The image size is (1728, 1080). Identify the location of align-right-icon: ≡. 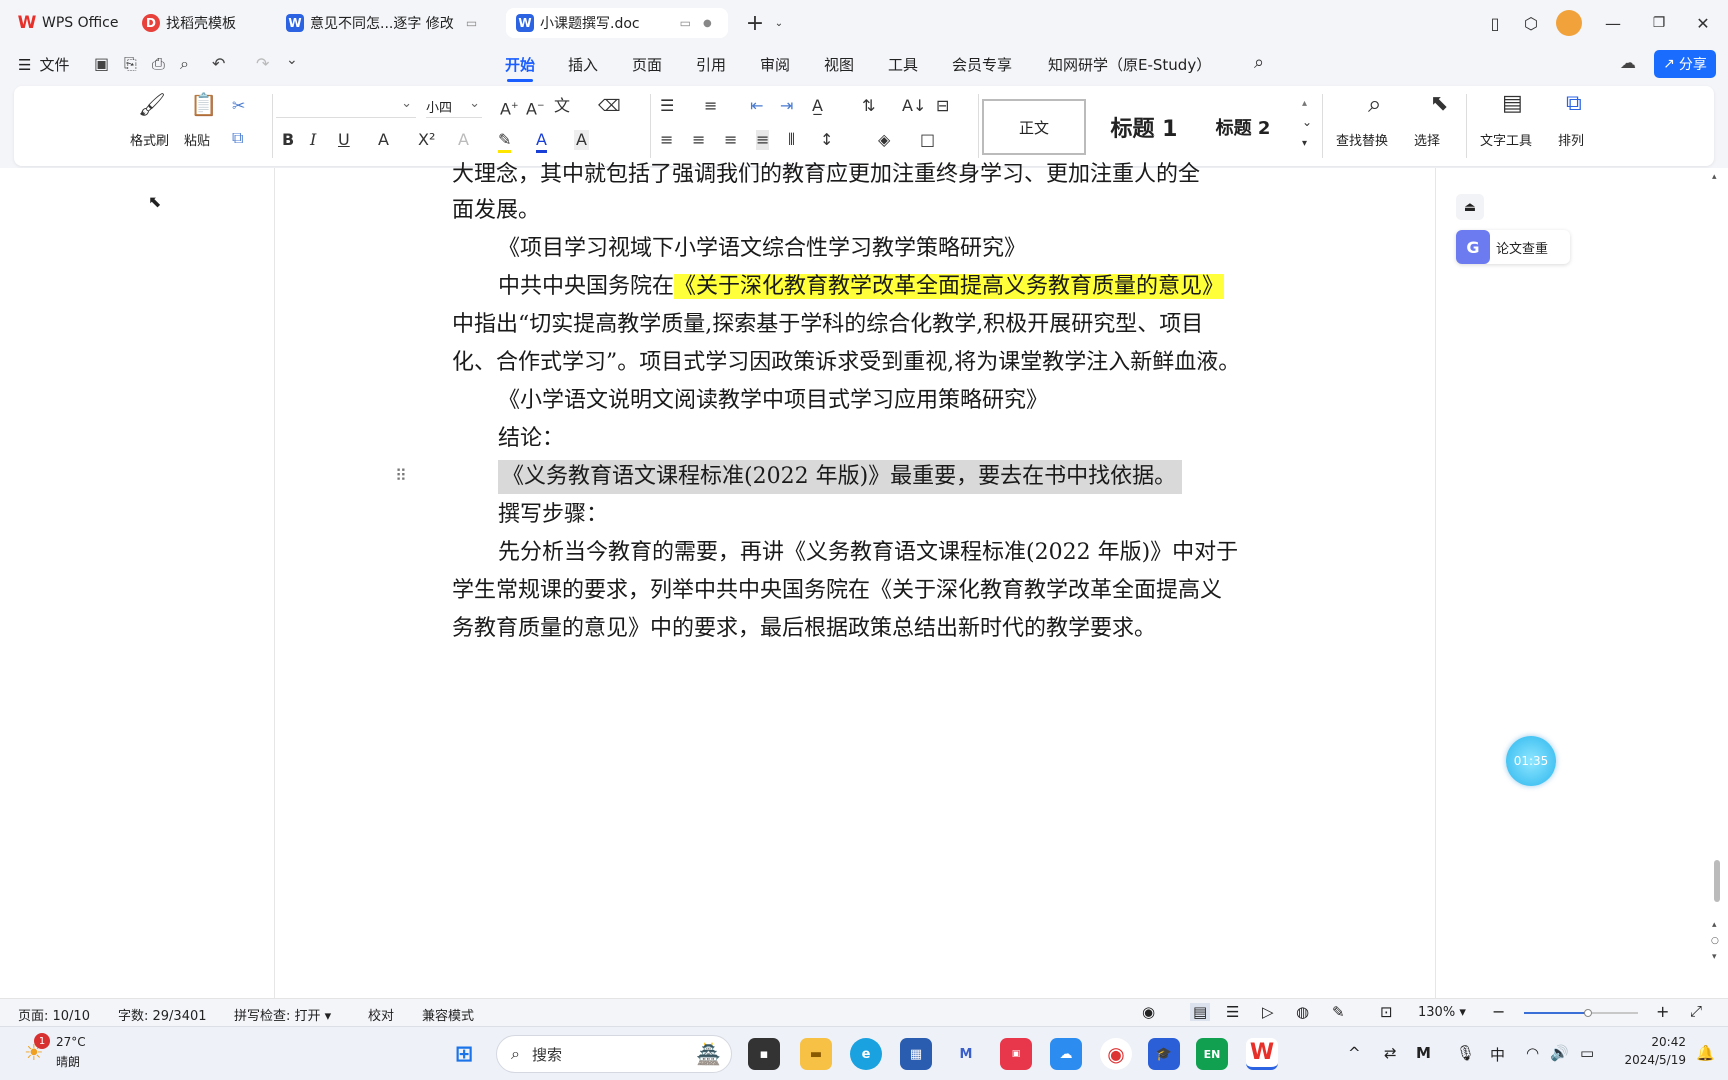
(730, 140).